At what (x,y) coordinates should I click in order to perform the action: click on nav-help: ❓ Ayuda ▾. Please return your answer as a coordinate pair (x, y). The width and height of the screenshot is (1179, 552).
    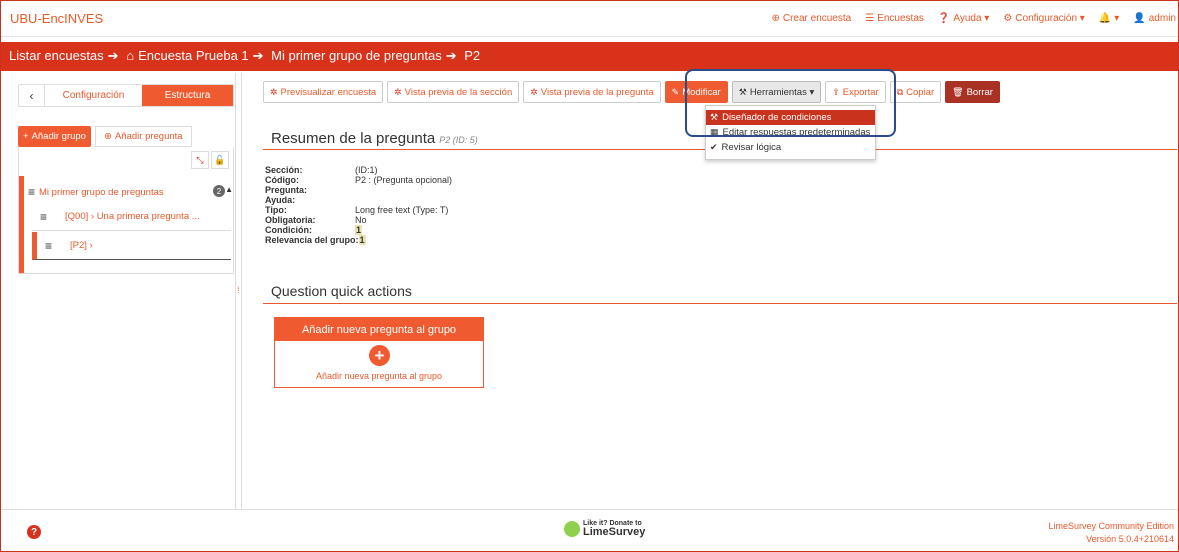
    Looking at the image, I should click on (963, 18).